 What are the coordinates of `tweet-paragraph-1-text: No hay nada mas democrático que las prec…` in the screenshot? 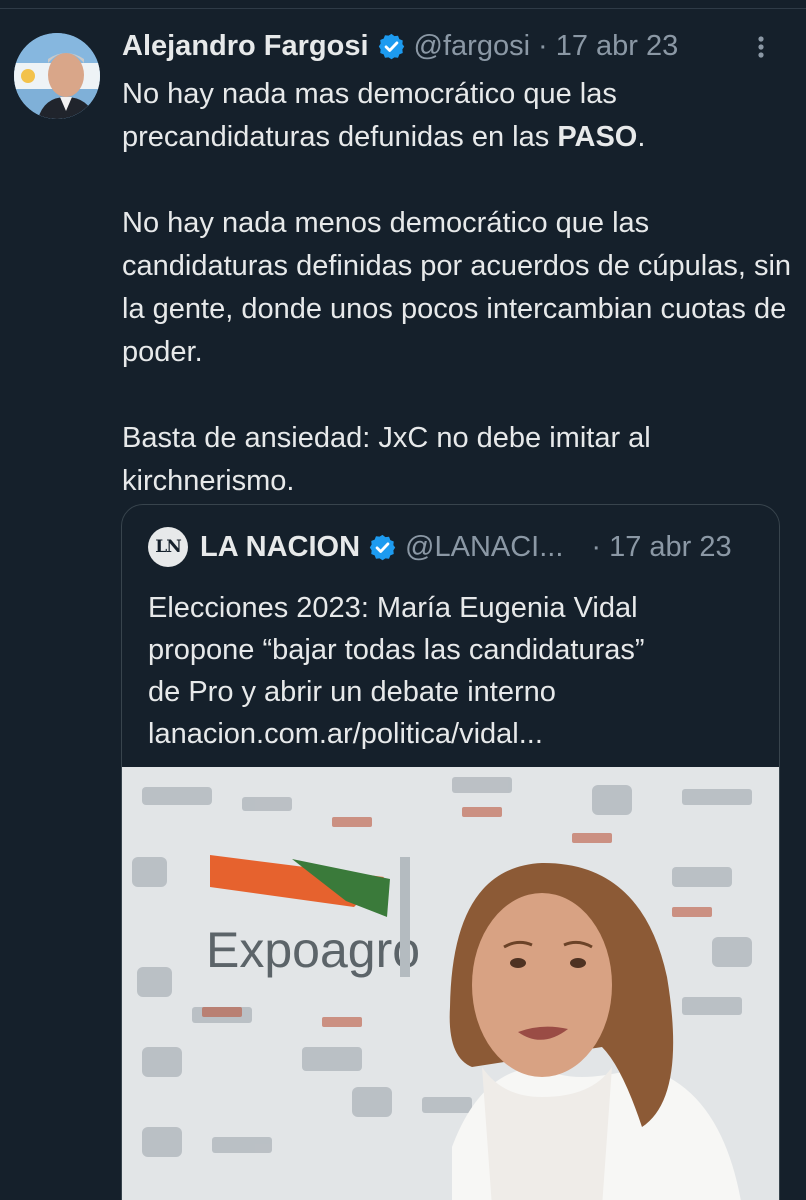 It's located at (369, 115).